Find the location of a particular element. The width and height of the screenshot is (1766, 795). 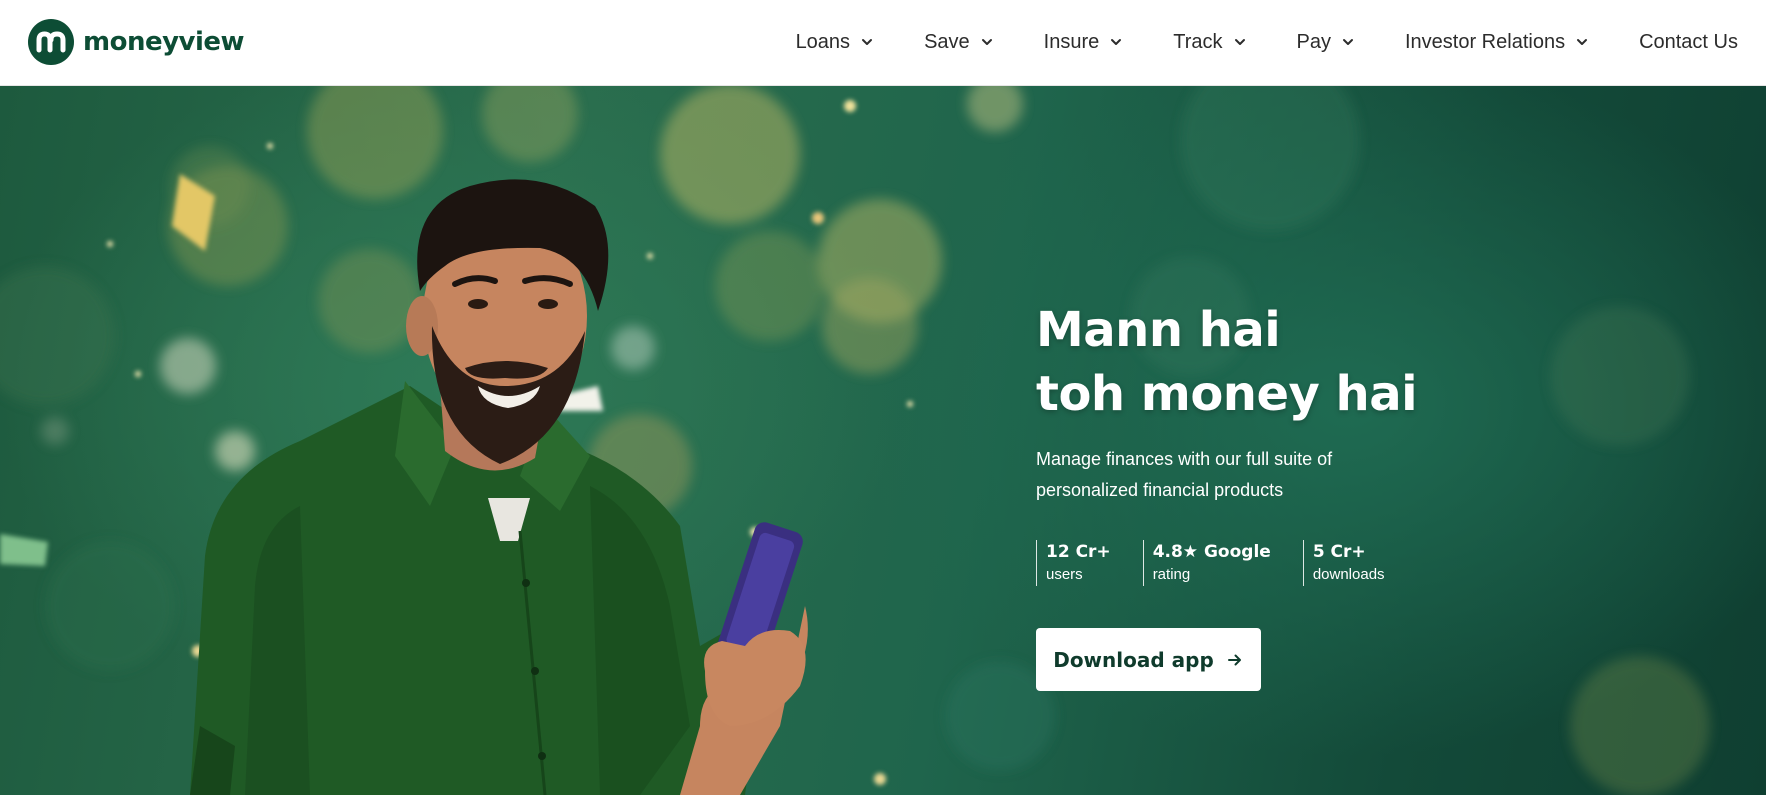

arrow-right-icon is located at coordinates (1234, 659).